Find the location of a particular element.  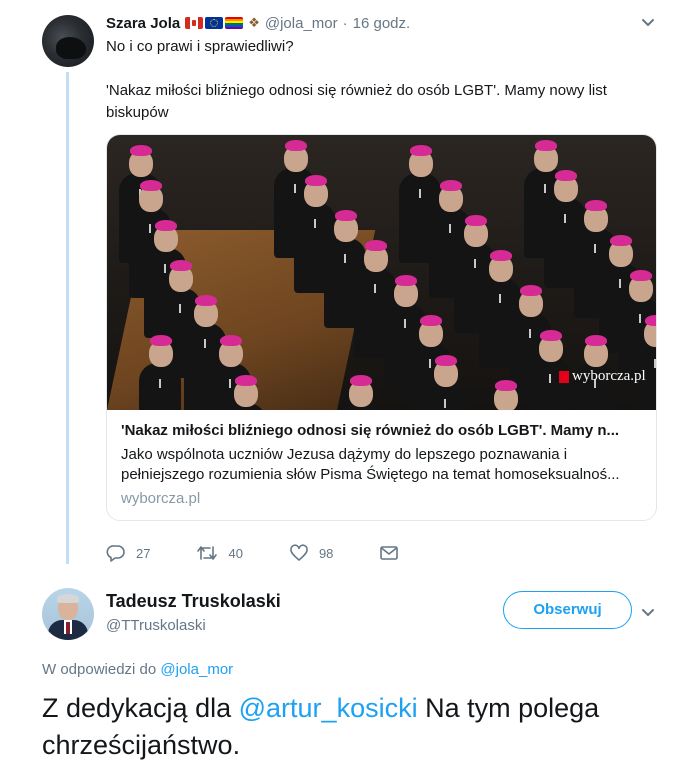

like-count: 98 is located at coordinates (326, 553).